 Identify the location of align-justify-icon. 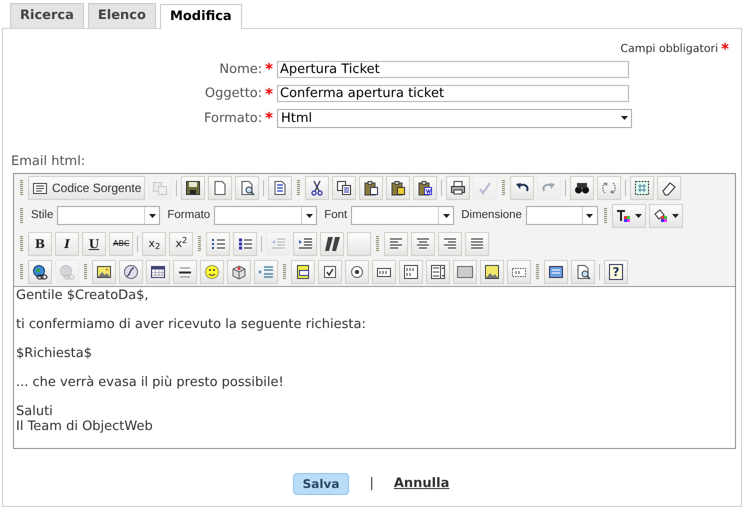
(477, 244).